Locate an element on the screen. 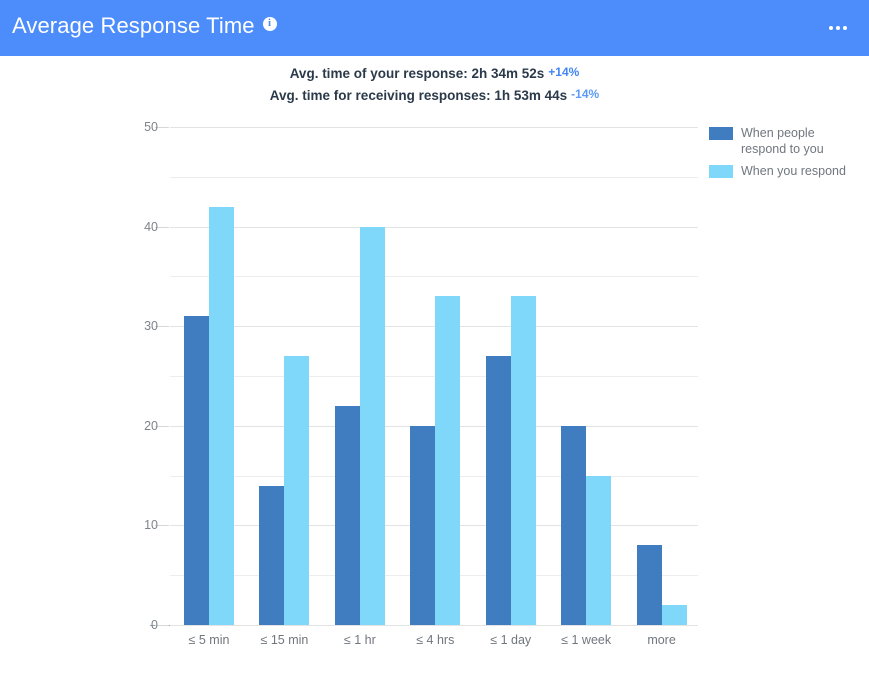 The image size is (869, 680). summary-your-response-delta: +14% is located at coordinates (564, 72).